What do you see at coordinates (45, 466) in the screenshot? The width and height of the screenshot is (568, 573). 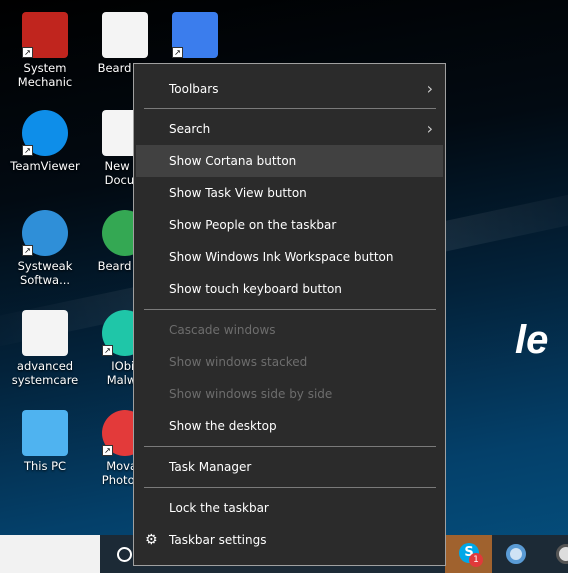 I see `desktop-icon-label: This PC` at bounding box center [45, 466].